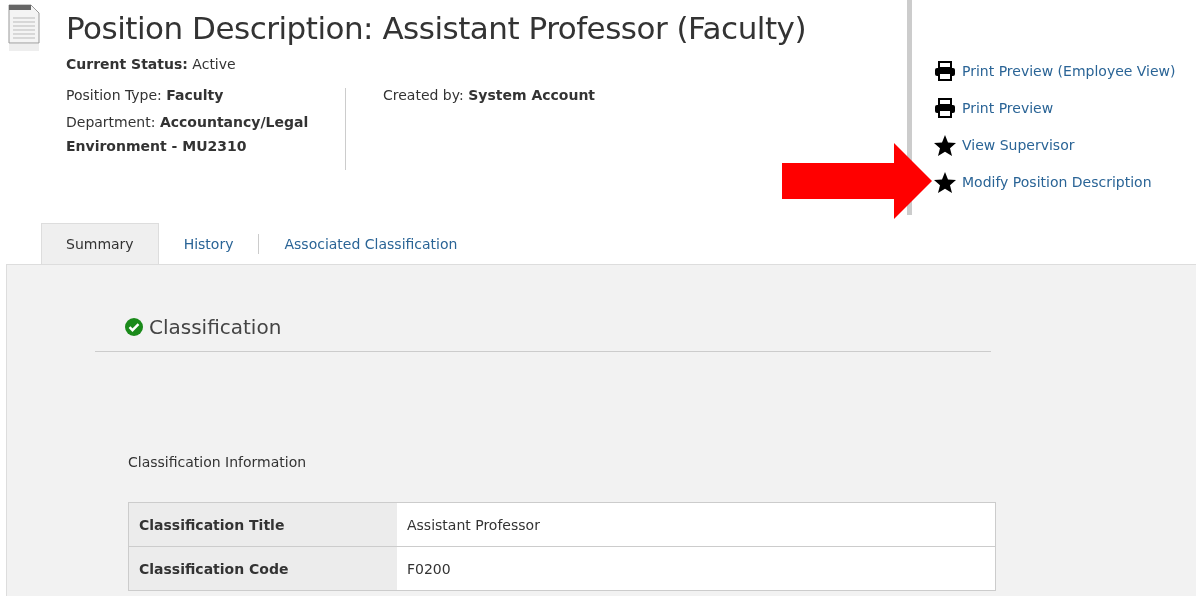 Image resolution: width=1196 pixels, height=596 pixels. Describe the element at coordinates (263, 568) in the screenshot. I see `table-header-cell: Classification Code` at that location.